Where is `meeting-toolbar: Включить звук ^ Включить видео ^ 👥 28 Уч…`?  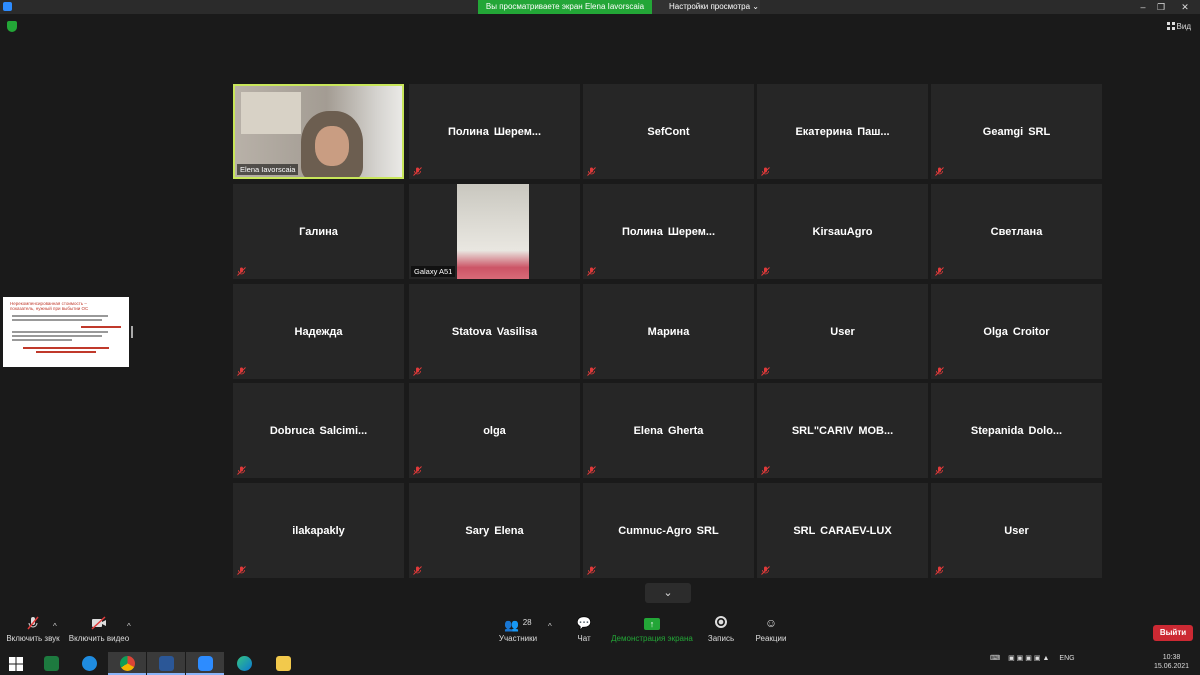 meeting-toolbar: Включить звук ^ Включить видео ^ 👥 28 Уч… is located at coordinates (600, 629).